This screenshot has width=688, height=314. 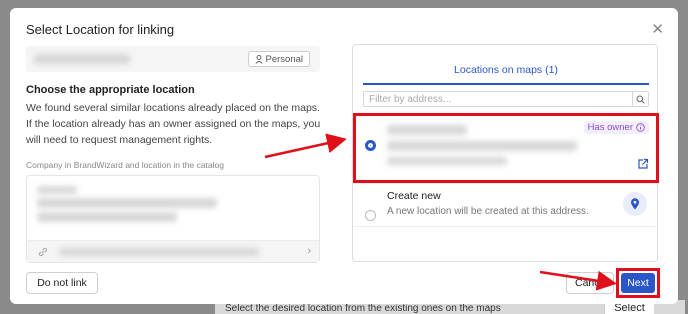 What do you see at coordinates (258, 59) in the screenshot?
I see `user-icon` at bounding box center [258, 59].